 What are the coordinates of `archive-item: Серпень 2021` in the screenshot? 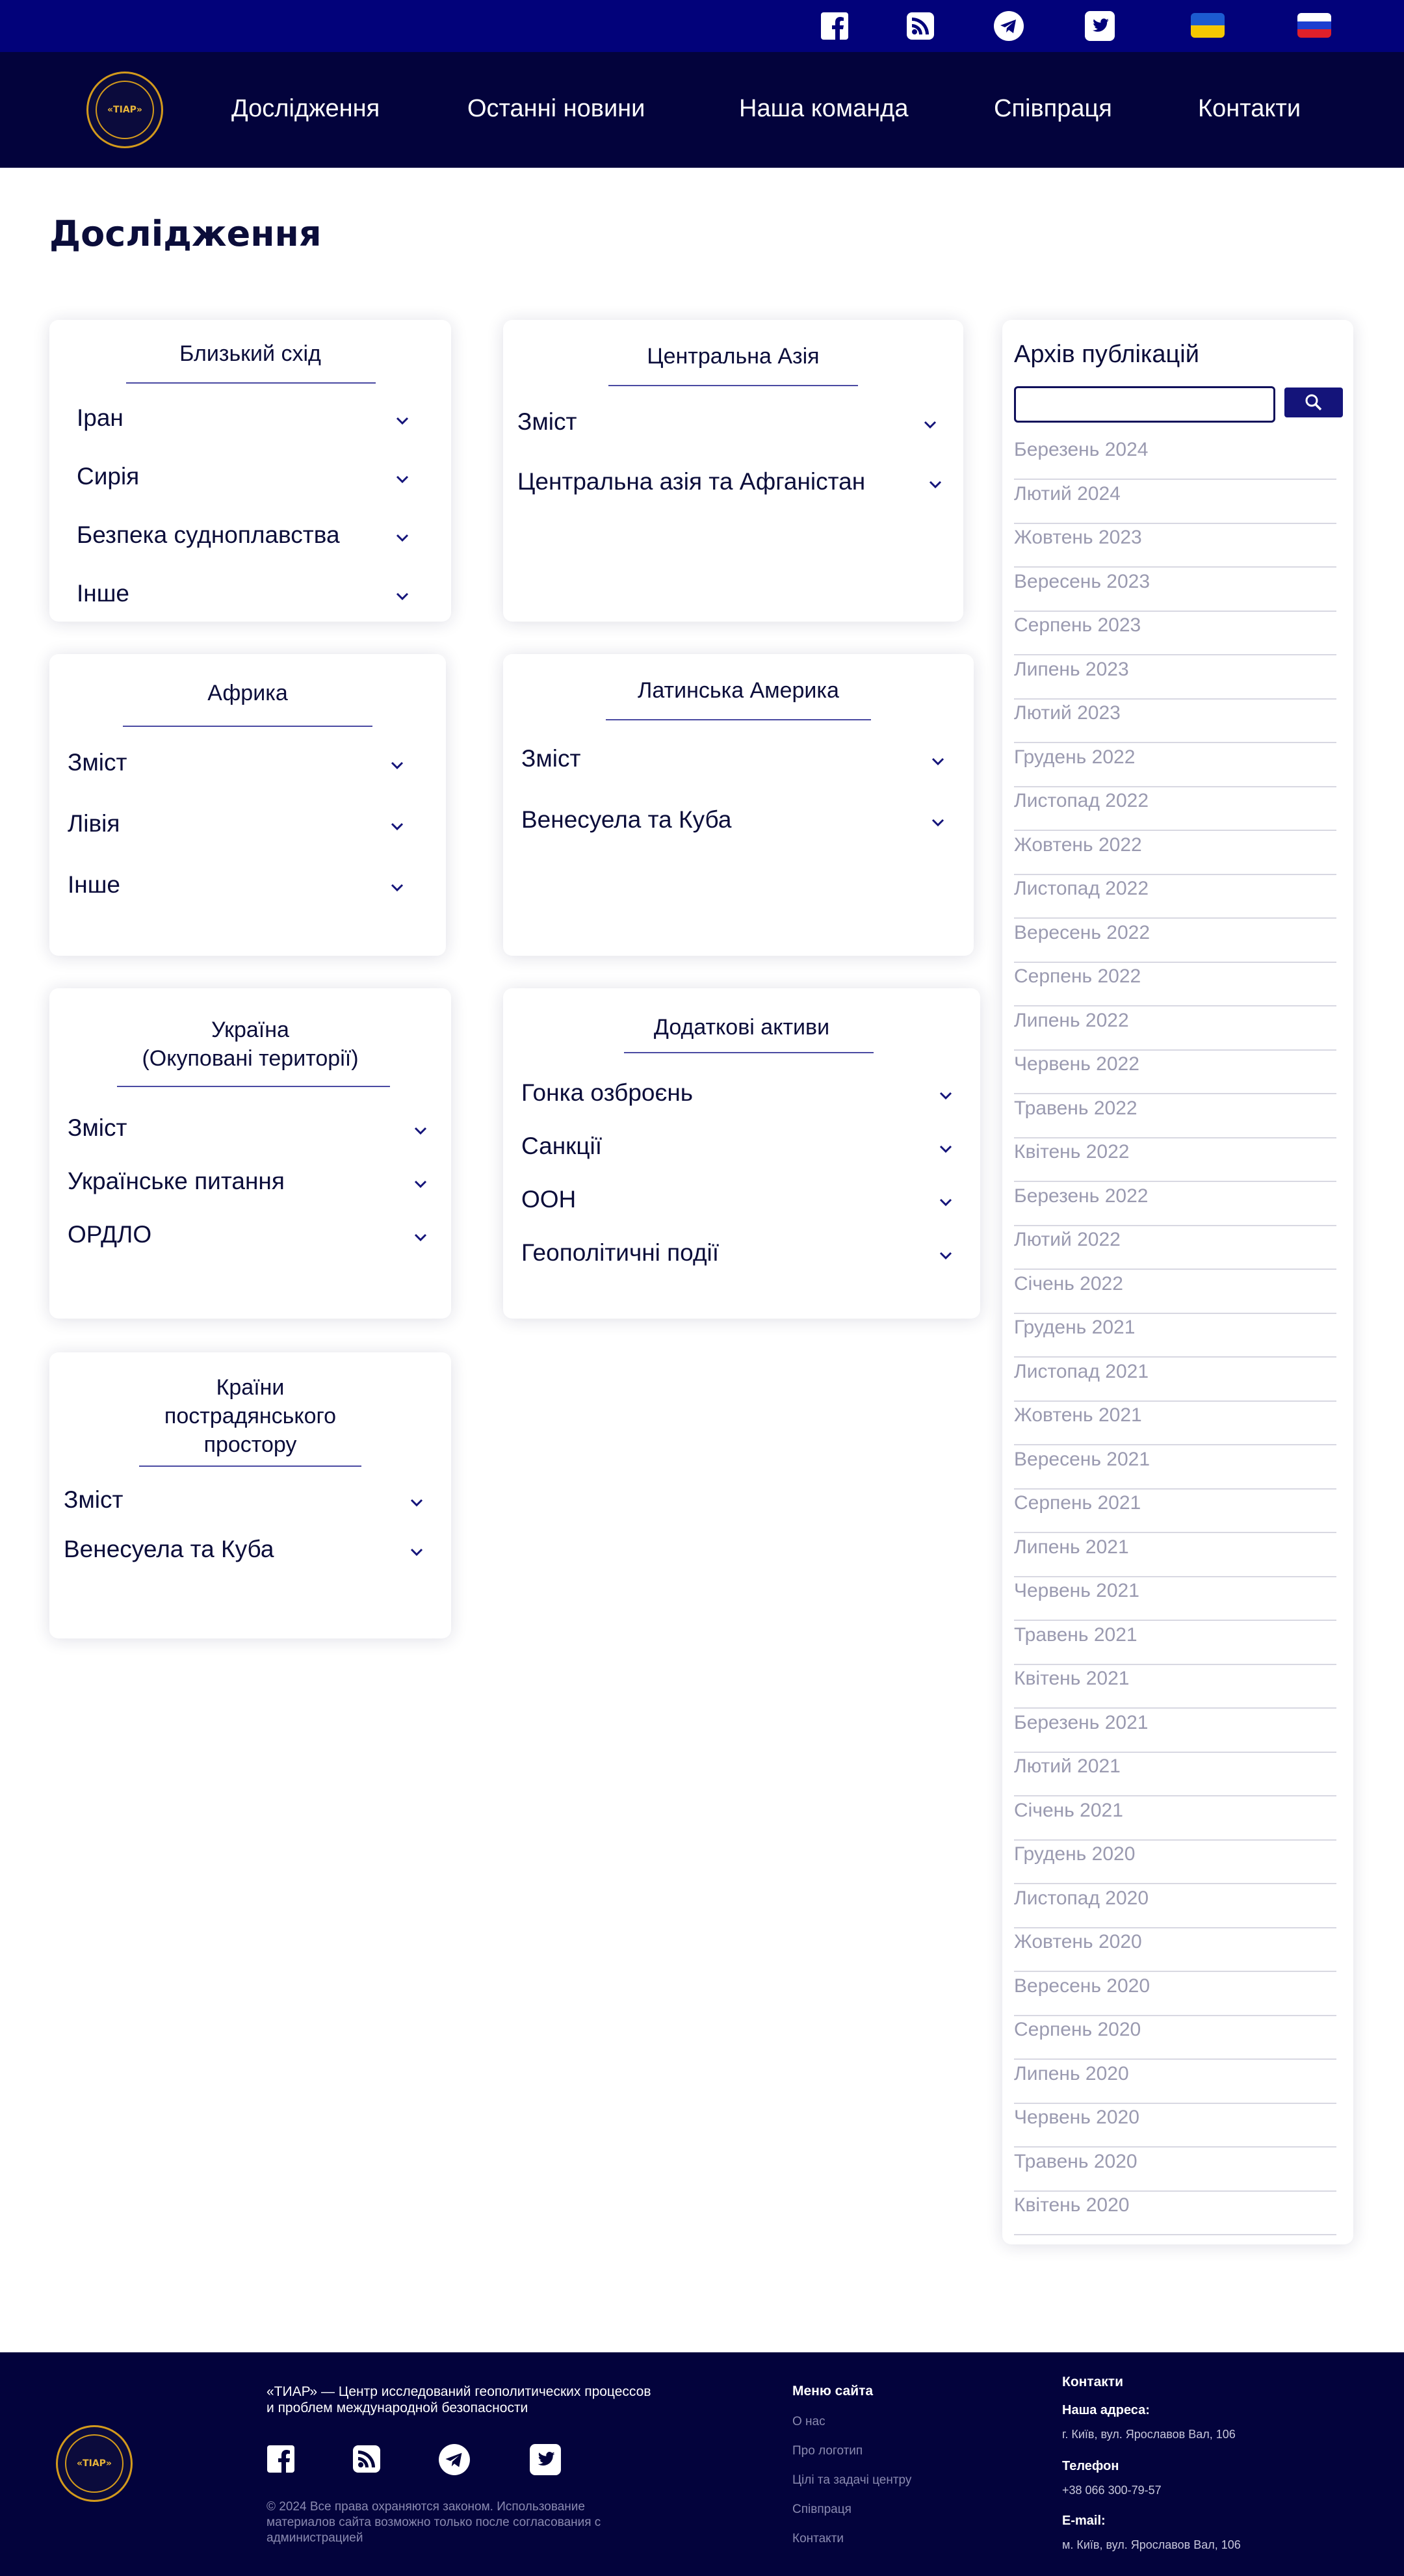 It's located at (1175, 1511).